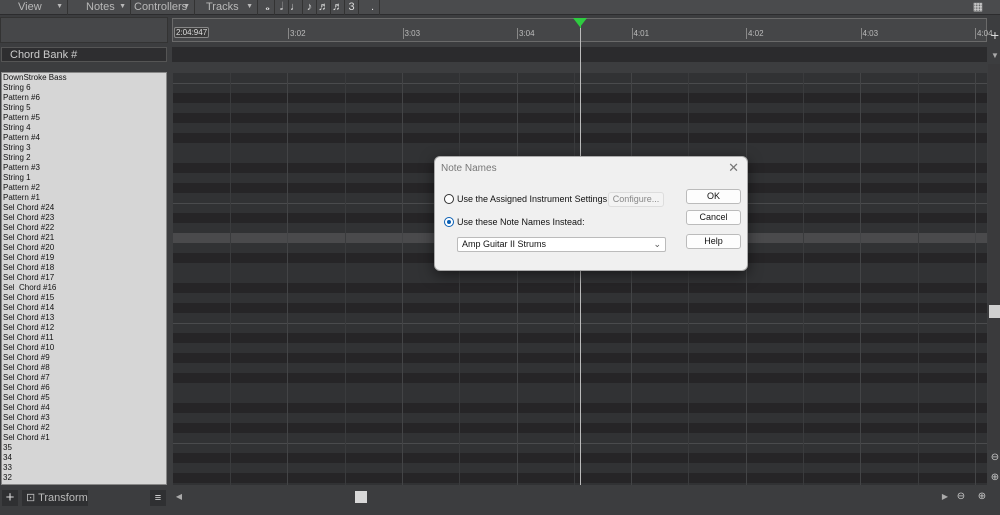 This screenshot has width=1000, height=515. What do you see at coordinates (158, 498) in the screenshot?
I see `filter-menu-icon: ≡` at bounding box center [158, 498].